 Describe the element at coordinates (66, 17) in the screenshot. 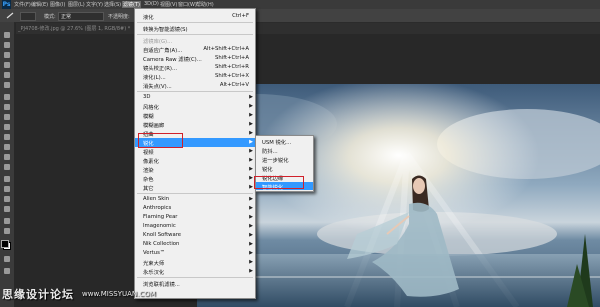

I see `mode-value: 正常` at that location.